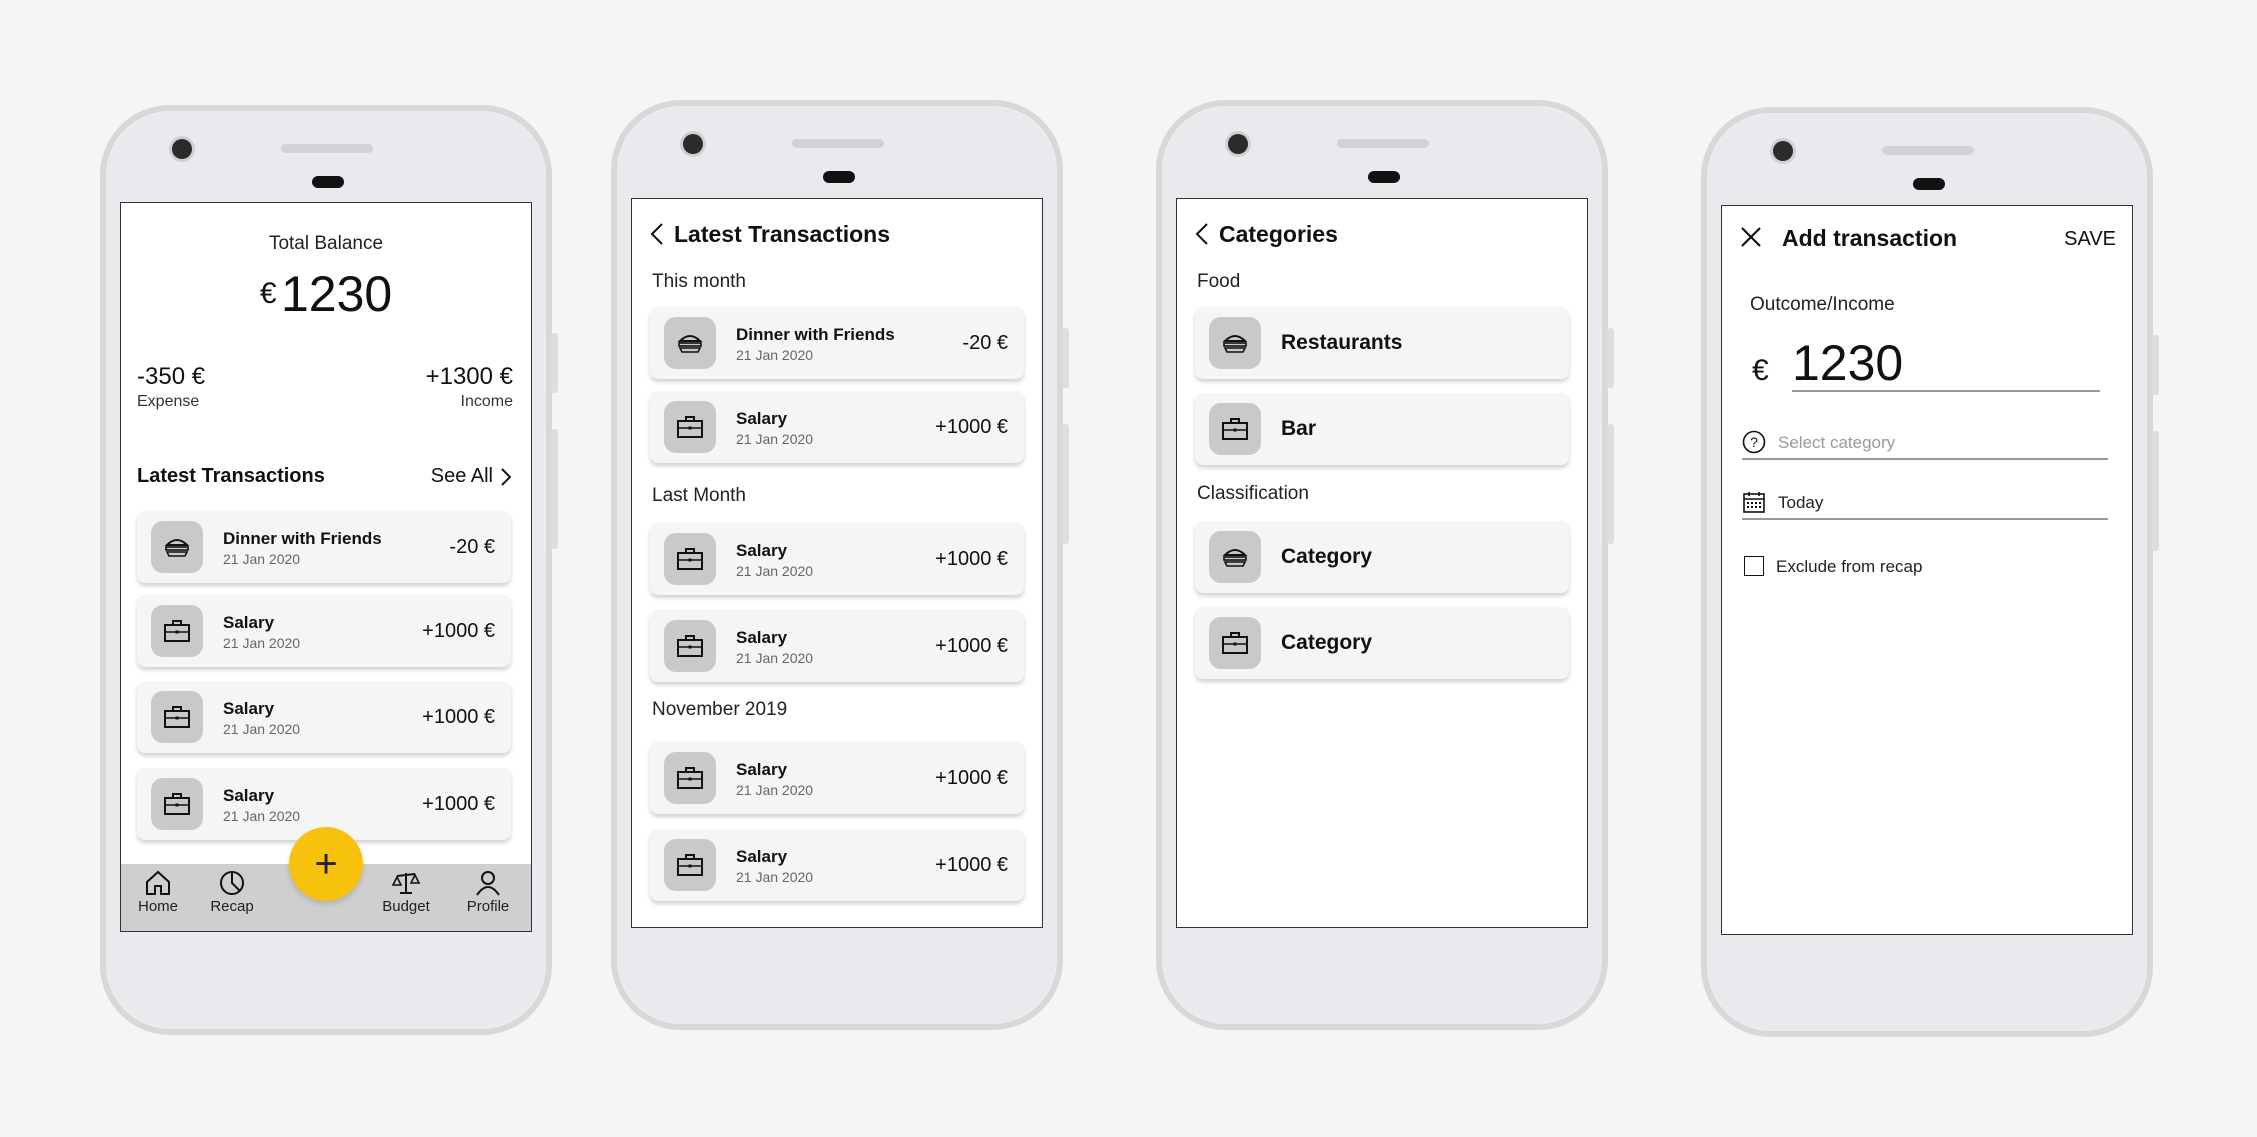 The image size is (2257, 1137). I want to click on nav-home: Home, so click(158, 892).